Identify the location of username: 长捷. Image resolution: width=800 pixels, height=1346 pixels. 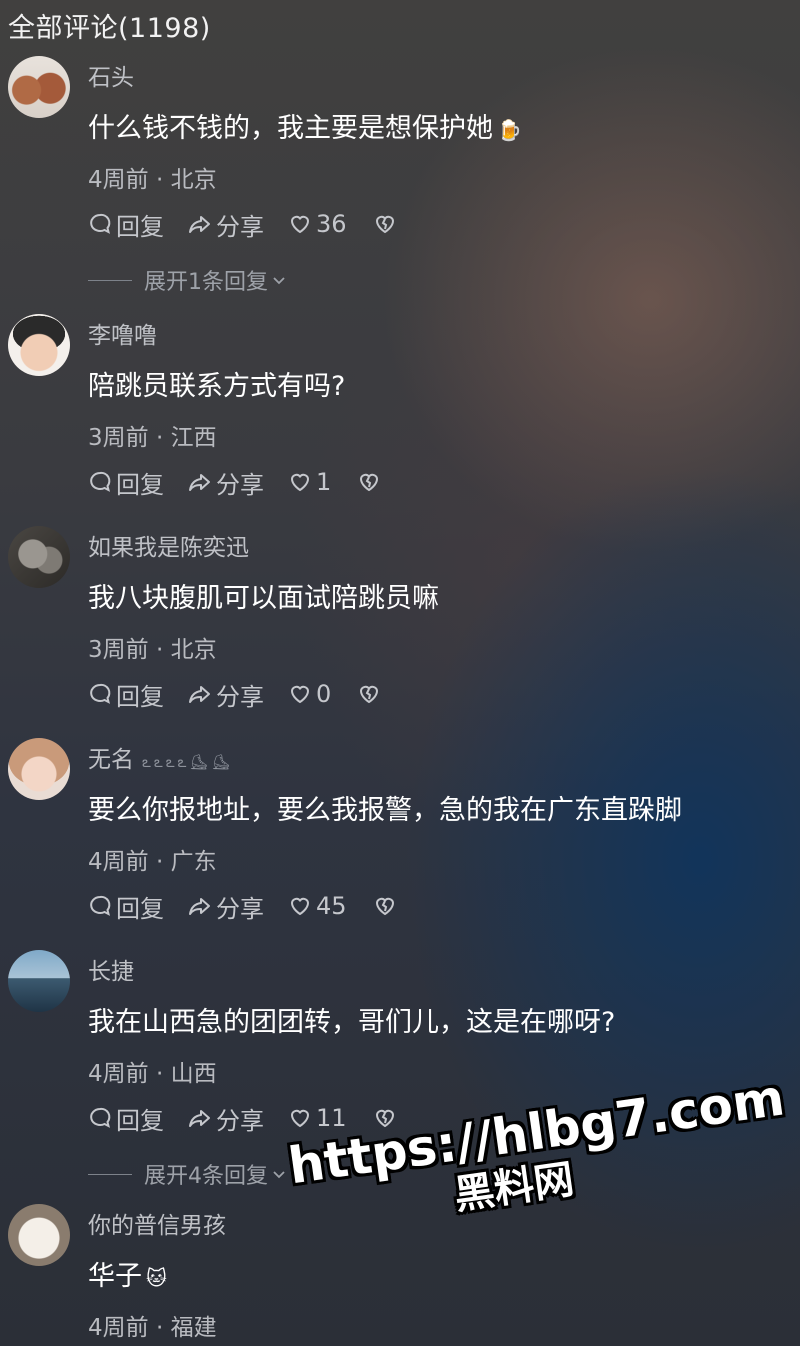
(111, 969).